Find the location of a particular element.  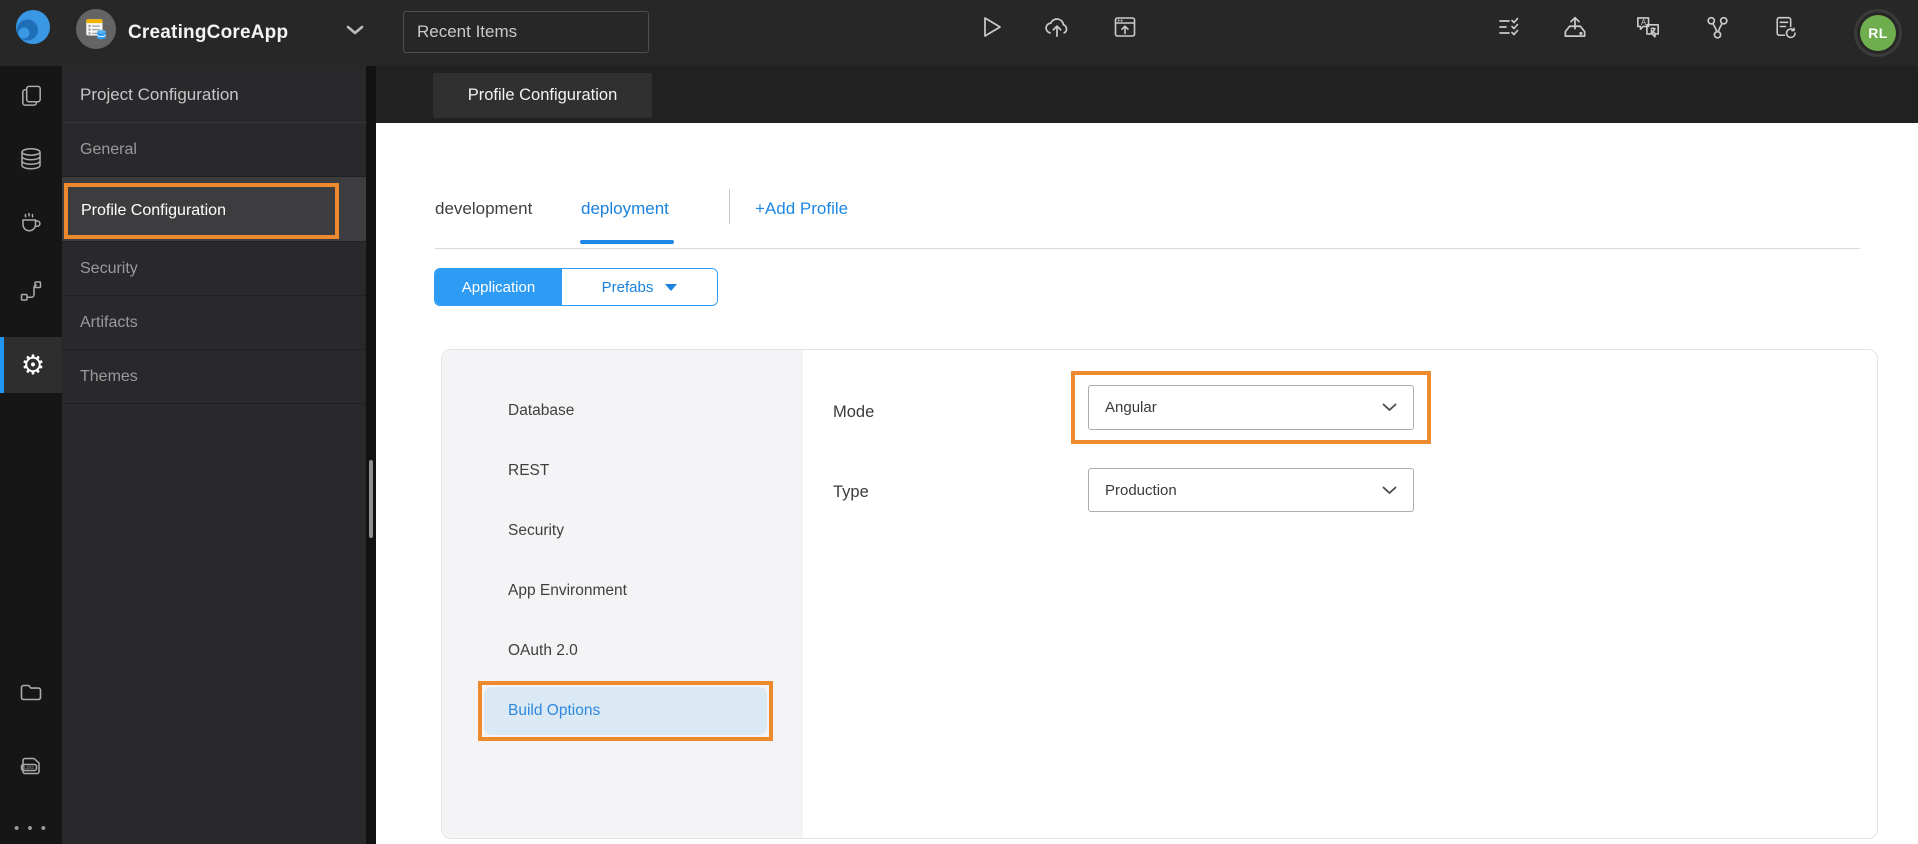

project-list-icon is located at coordinates (96, 29).